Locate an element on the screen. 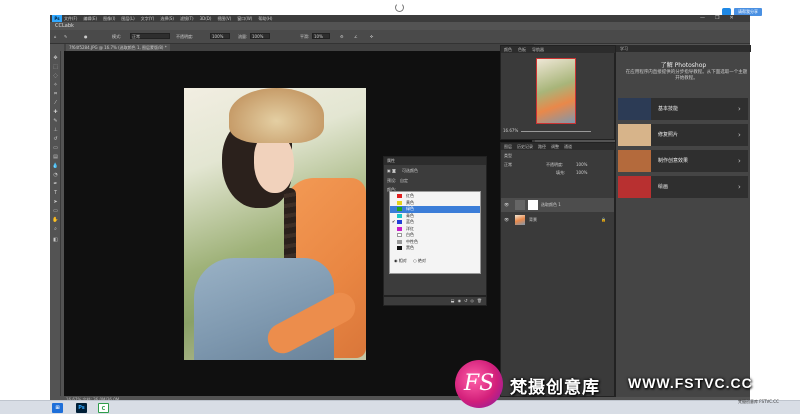 The height and width of the screenshot is (414, 800). swatch-neutral is located at coordinates (399, 241).